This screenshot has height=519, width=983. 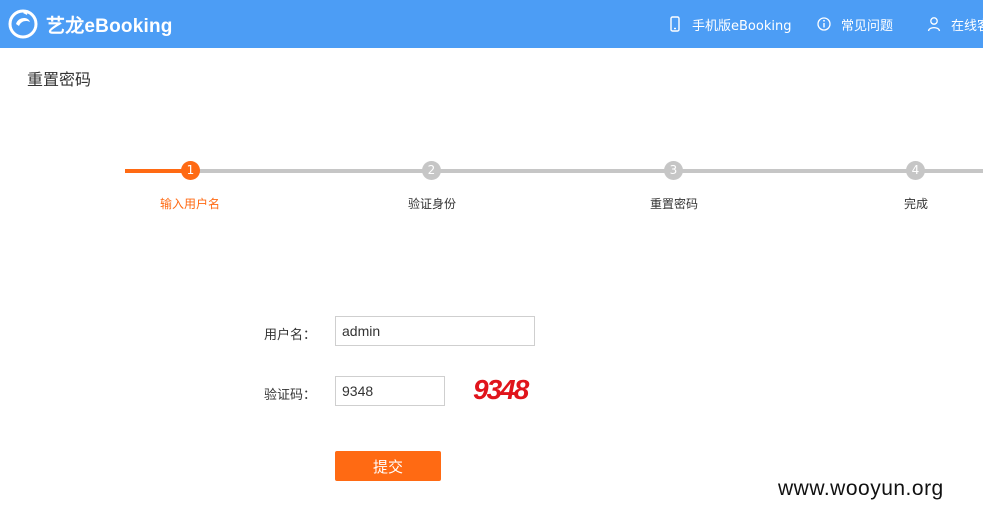 I want to click on step-4-label: 完成, so click(x=916, y=204).